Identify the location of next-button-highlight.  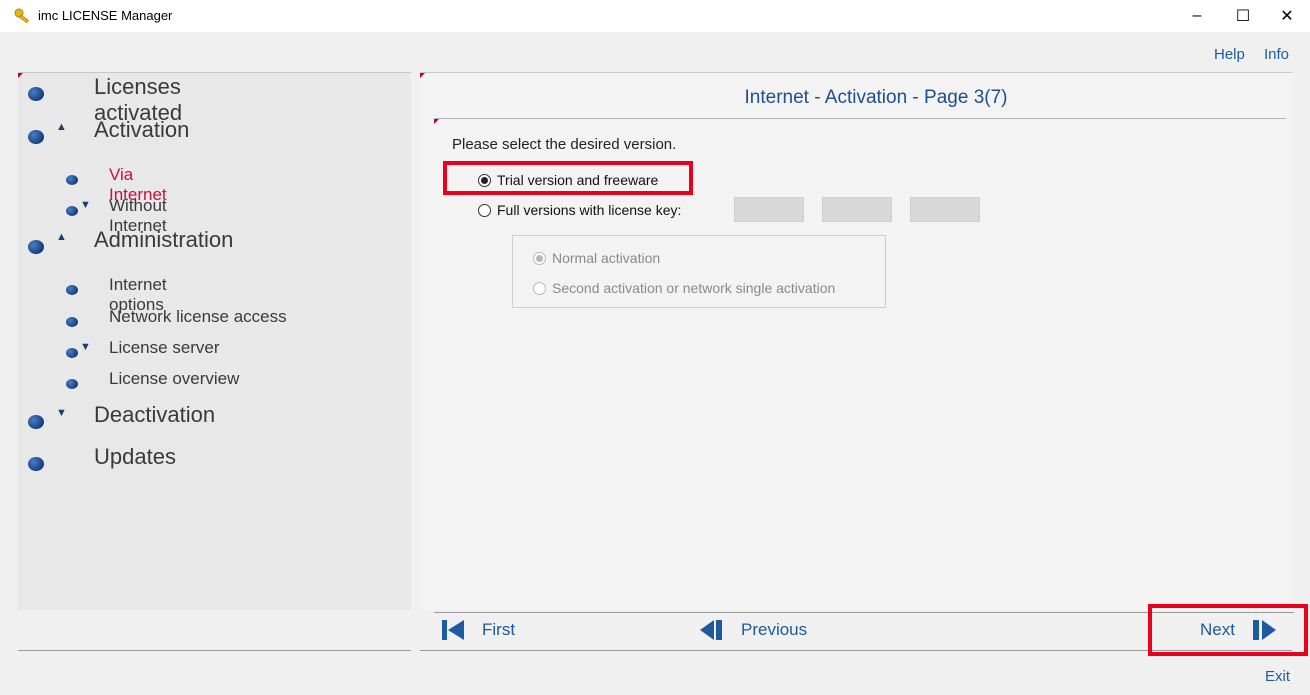
(1228, 630).